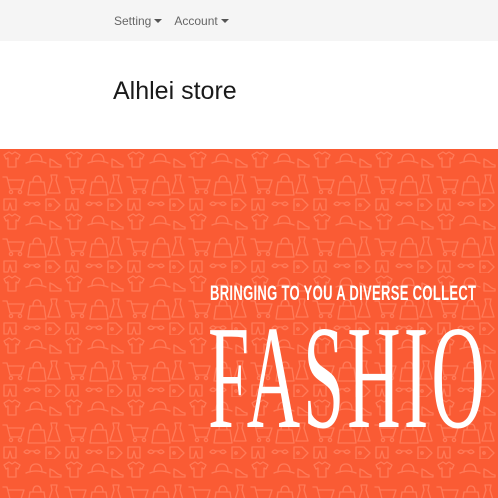  I want to click on top-nav-bar: Setting Account, so click(249, 20).